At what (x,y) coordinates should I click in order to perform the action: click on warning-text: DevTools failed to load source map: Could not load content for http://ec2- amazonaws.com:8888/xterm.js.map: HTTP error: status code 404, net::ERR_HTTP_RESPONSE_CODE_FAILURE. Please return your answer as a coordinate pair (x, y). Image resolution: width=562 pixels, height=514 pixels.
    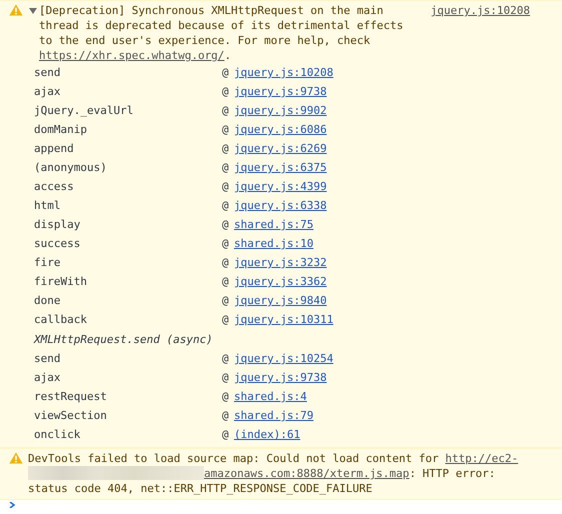
    Looking at the image, I should click on (274, 473).